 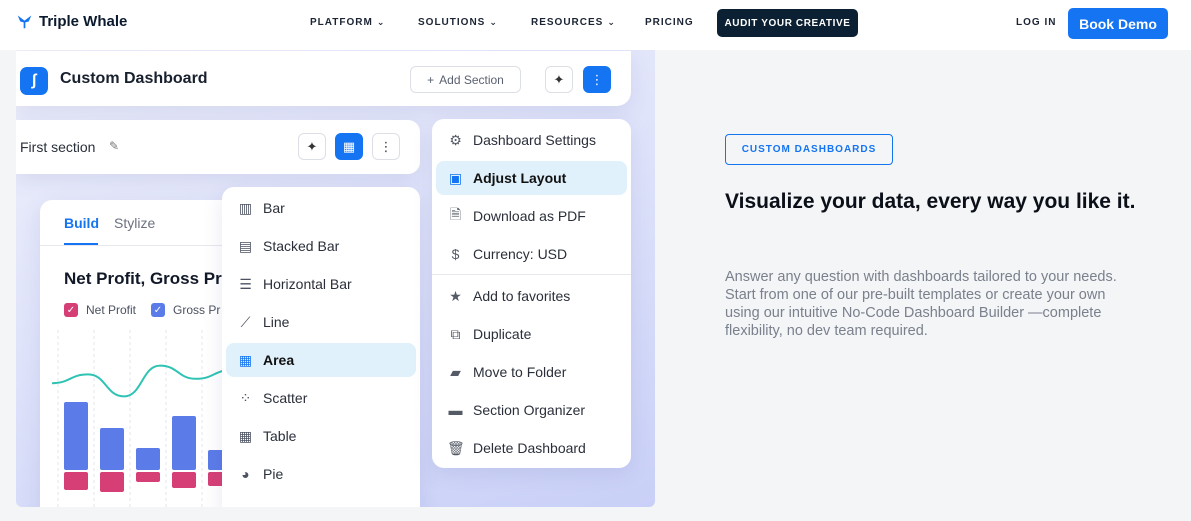 I want to click on currency-icon: $, so click(x=455, y=254).